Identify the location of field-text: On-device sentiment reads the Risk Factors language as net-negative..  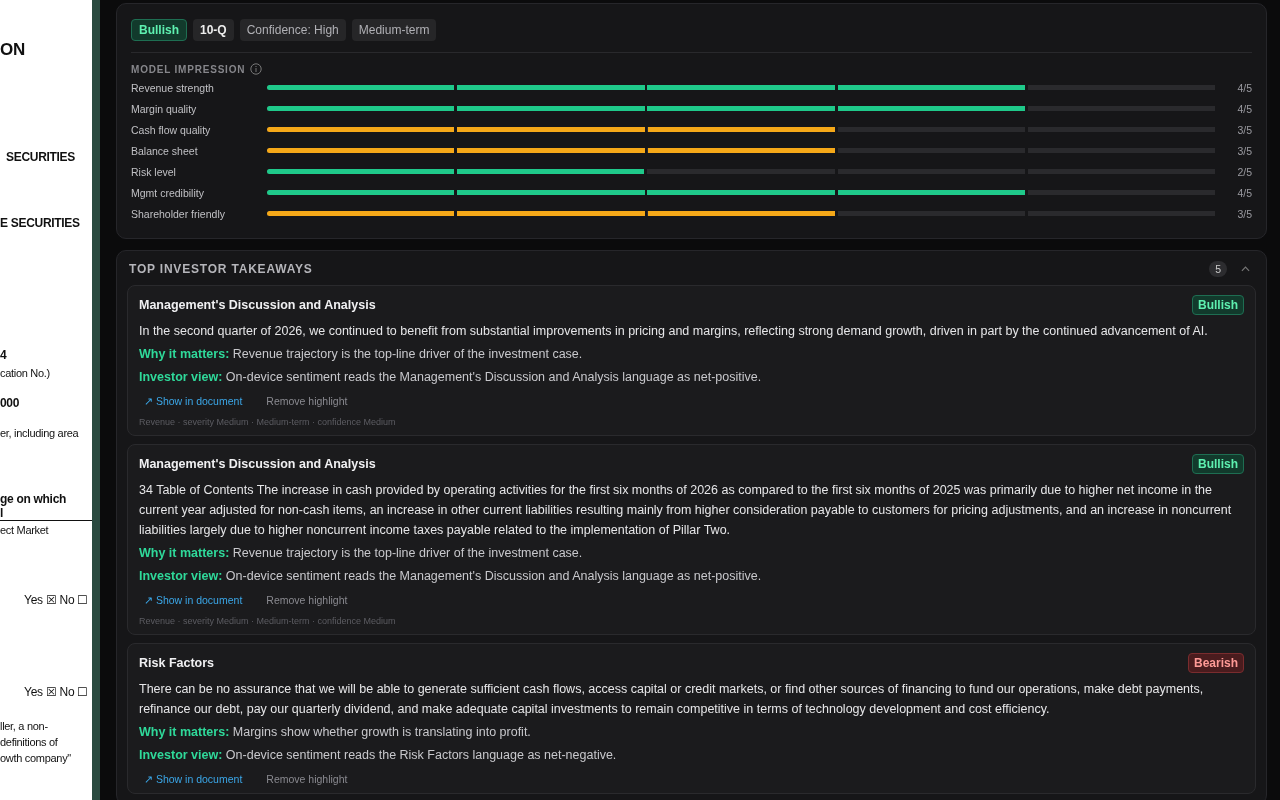
(421, 755).